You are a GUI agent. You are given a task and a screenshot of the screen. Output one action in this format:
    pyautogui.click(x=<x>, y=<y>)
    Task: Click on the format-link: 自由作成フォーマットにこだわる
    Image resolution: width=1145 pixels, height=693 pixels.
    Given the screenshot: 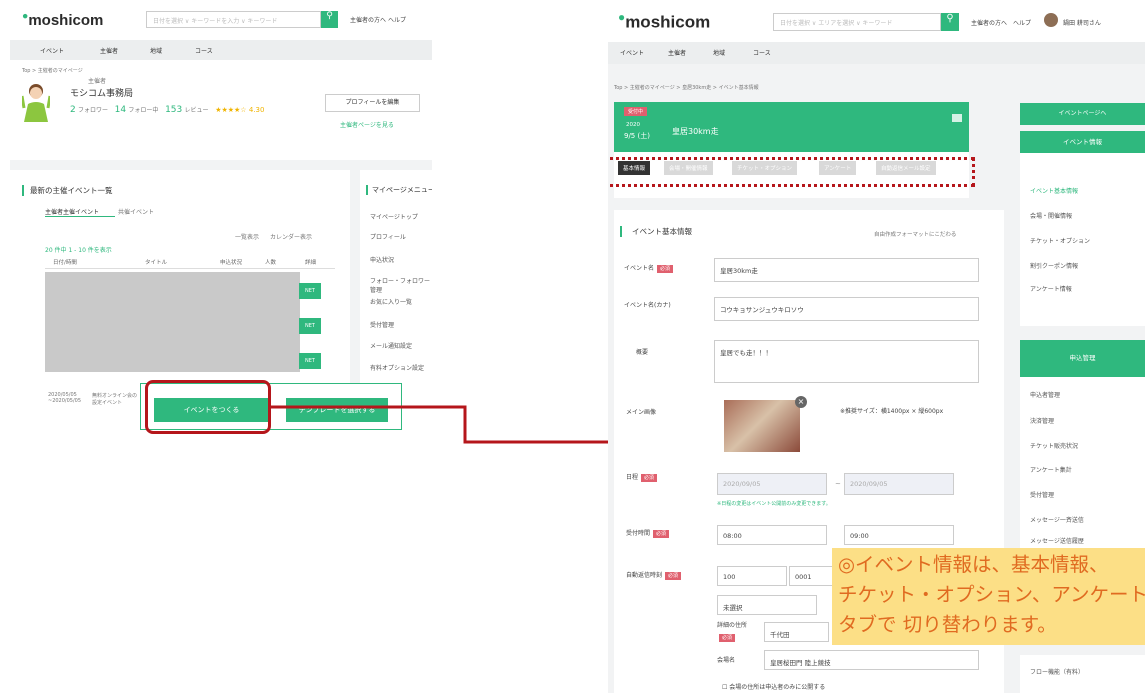 What is the action you would take?
    pyautogui.click(x=915, y=234)
    